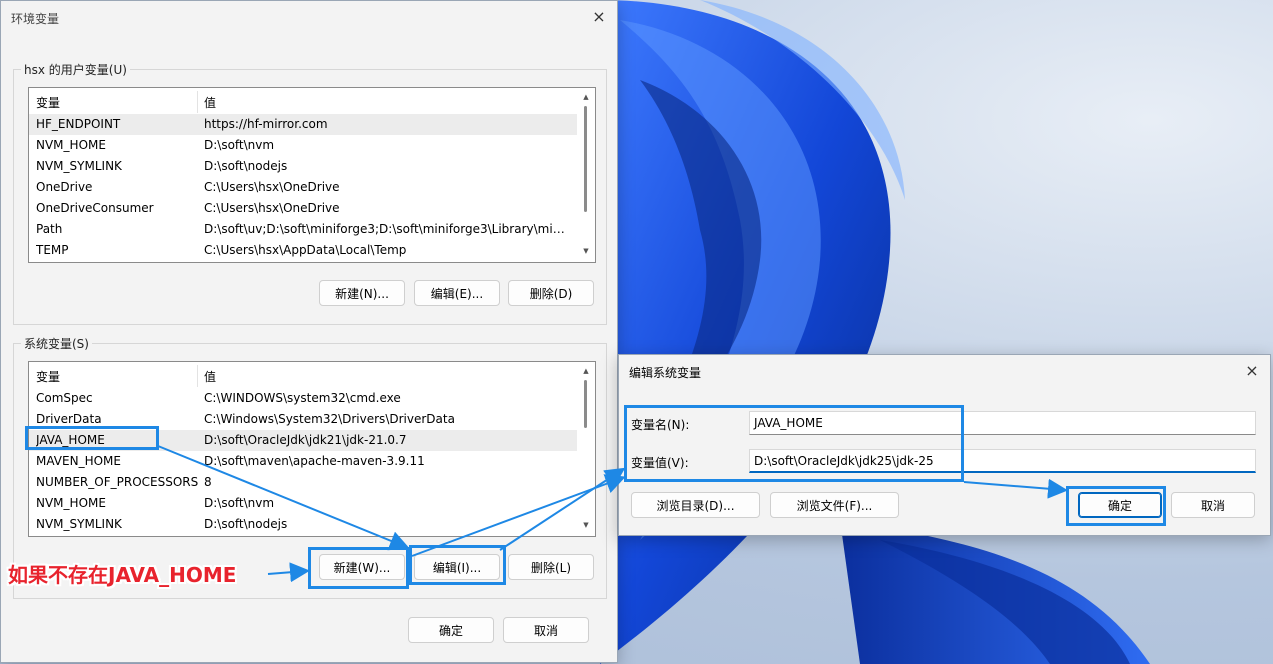  I want to click on highlight-system-edit-button, so click(457, 565).